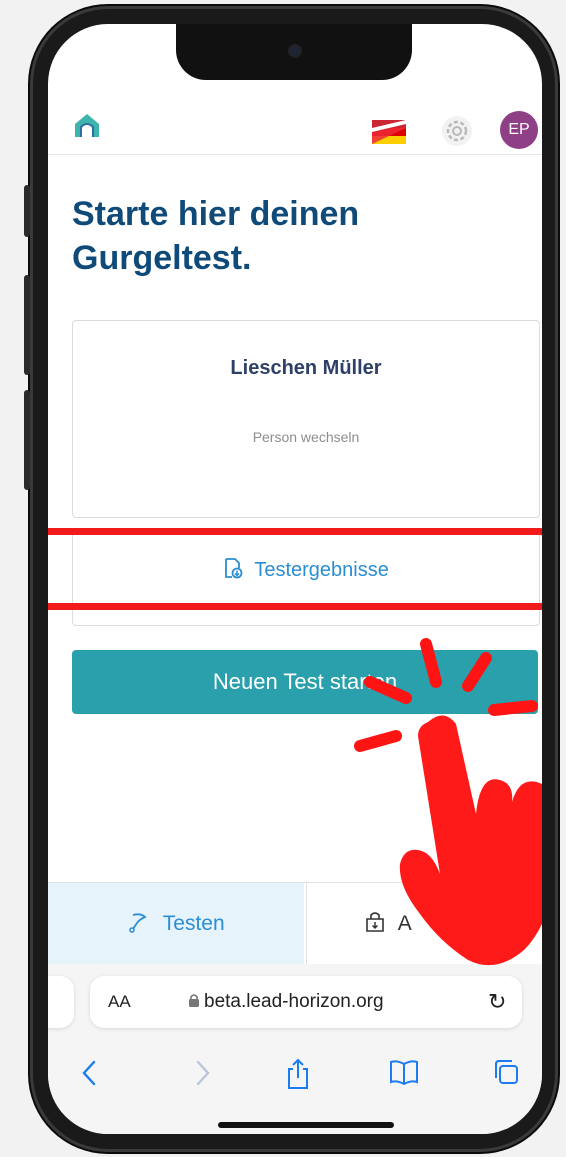 The width and height of the screenshot is (566, 1157). I want to click on page-title: Starte hier deinen Gurgeltest., so click(282, 236).